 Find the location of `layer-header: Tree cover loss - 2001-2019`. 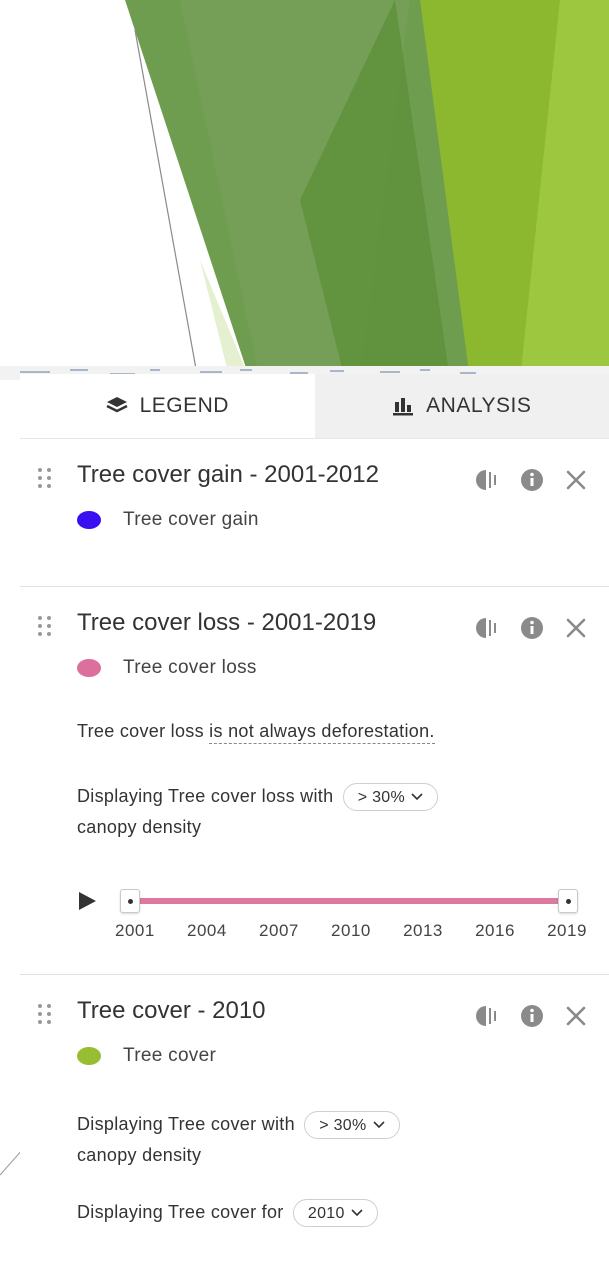

layer-header: Tree cover loss - 2001-2019 is located at coordinates (314, 622).